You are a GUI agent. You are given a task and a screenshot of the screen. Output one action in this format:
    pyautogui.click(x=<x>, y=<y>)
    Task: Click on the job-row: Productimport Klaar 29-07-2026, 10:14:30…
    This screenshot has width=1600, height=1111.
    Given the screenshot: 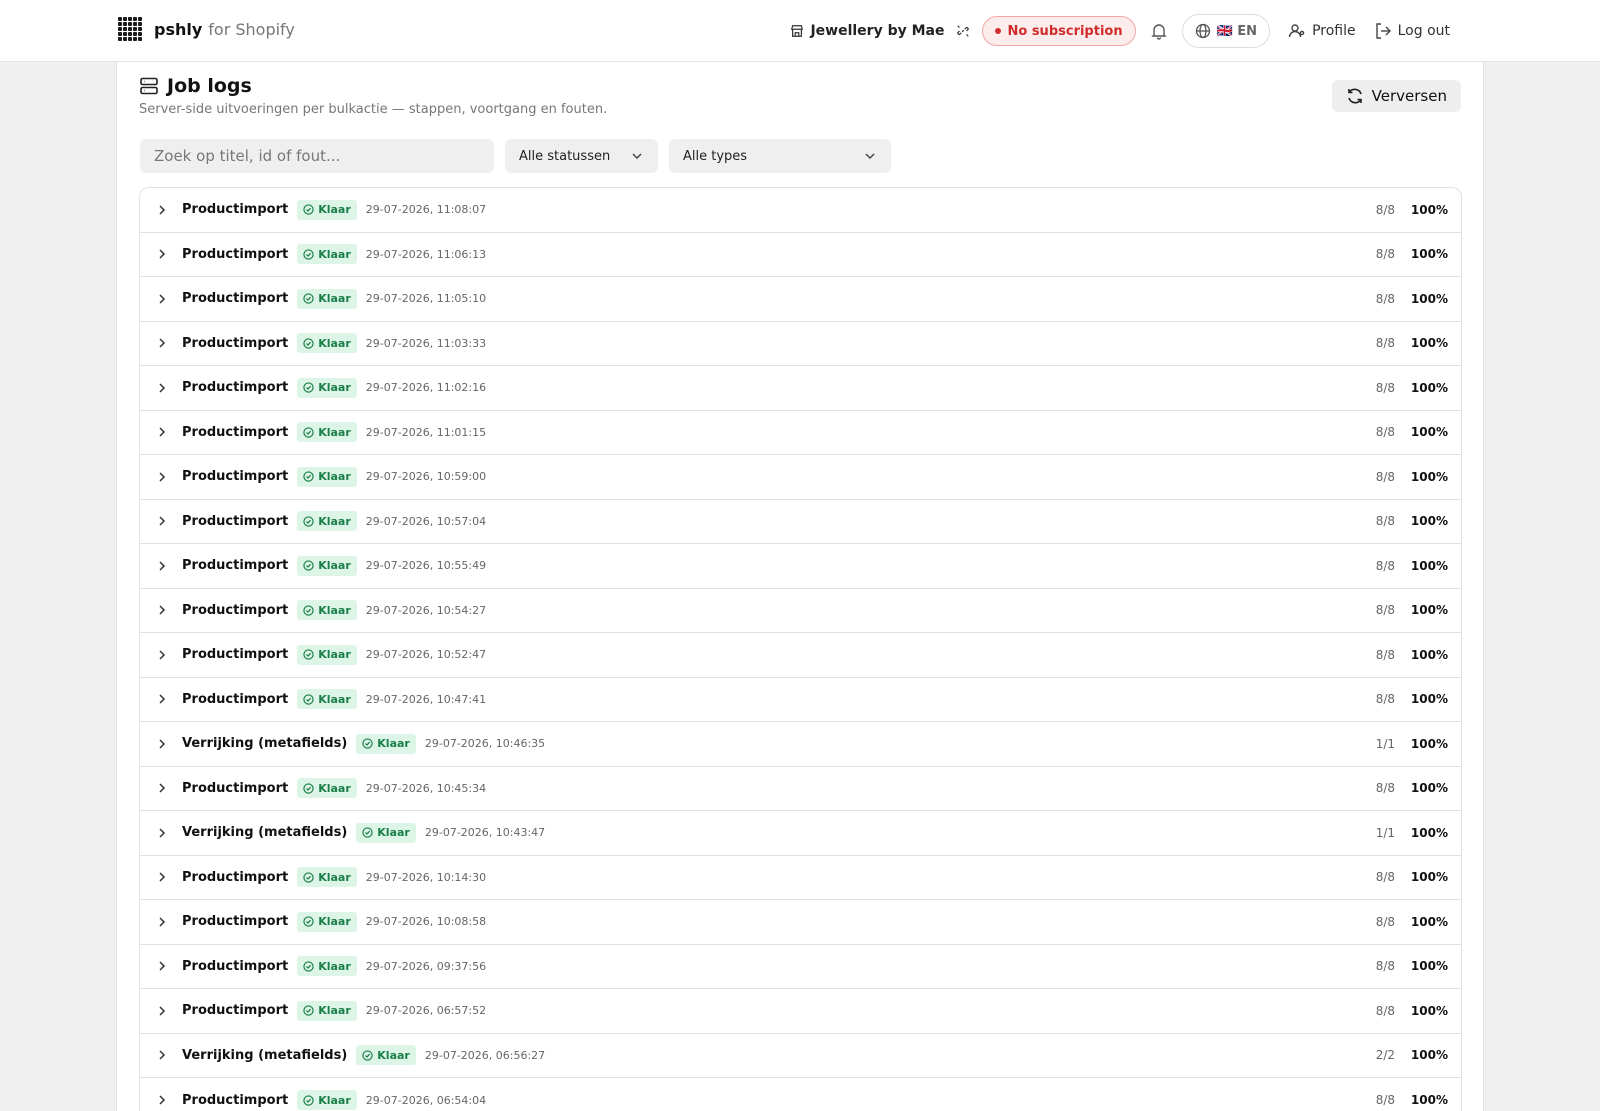 What is the action you would take?
    pyautogui.click(x=800, y=878)
    